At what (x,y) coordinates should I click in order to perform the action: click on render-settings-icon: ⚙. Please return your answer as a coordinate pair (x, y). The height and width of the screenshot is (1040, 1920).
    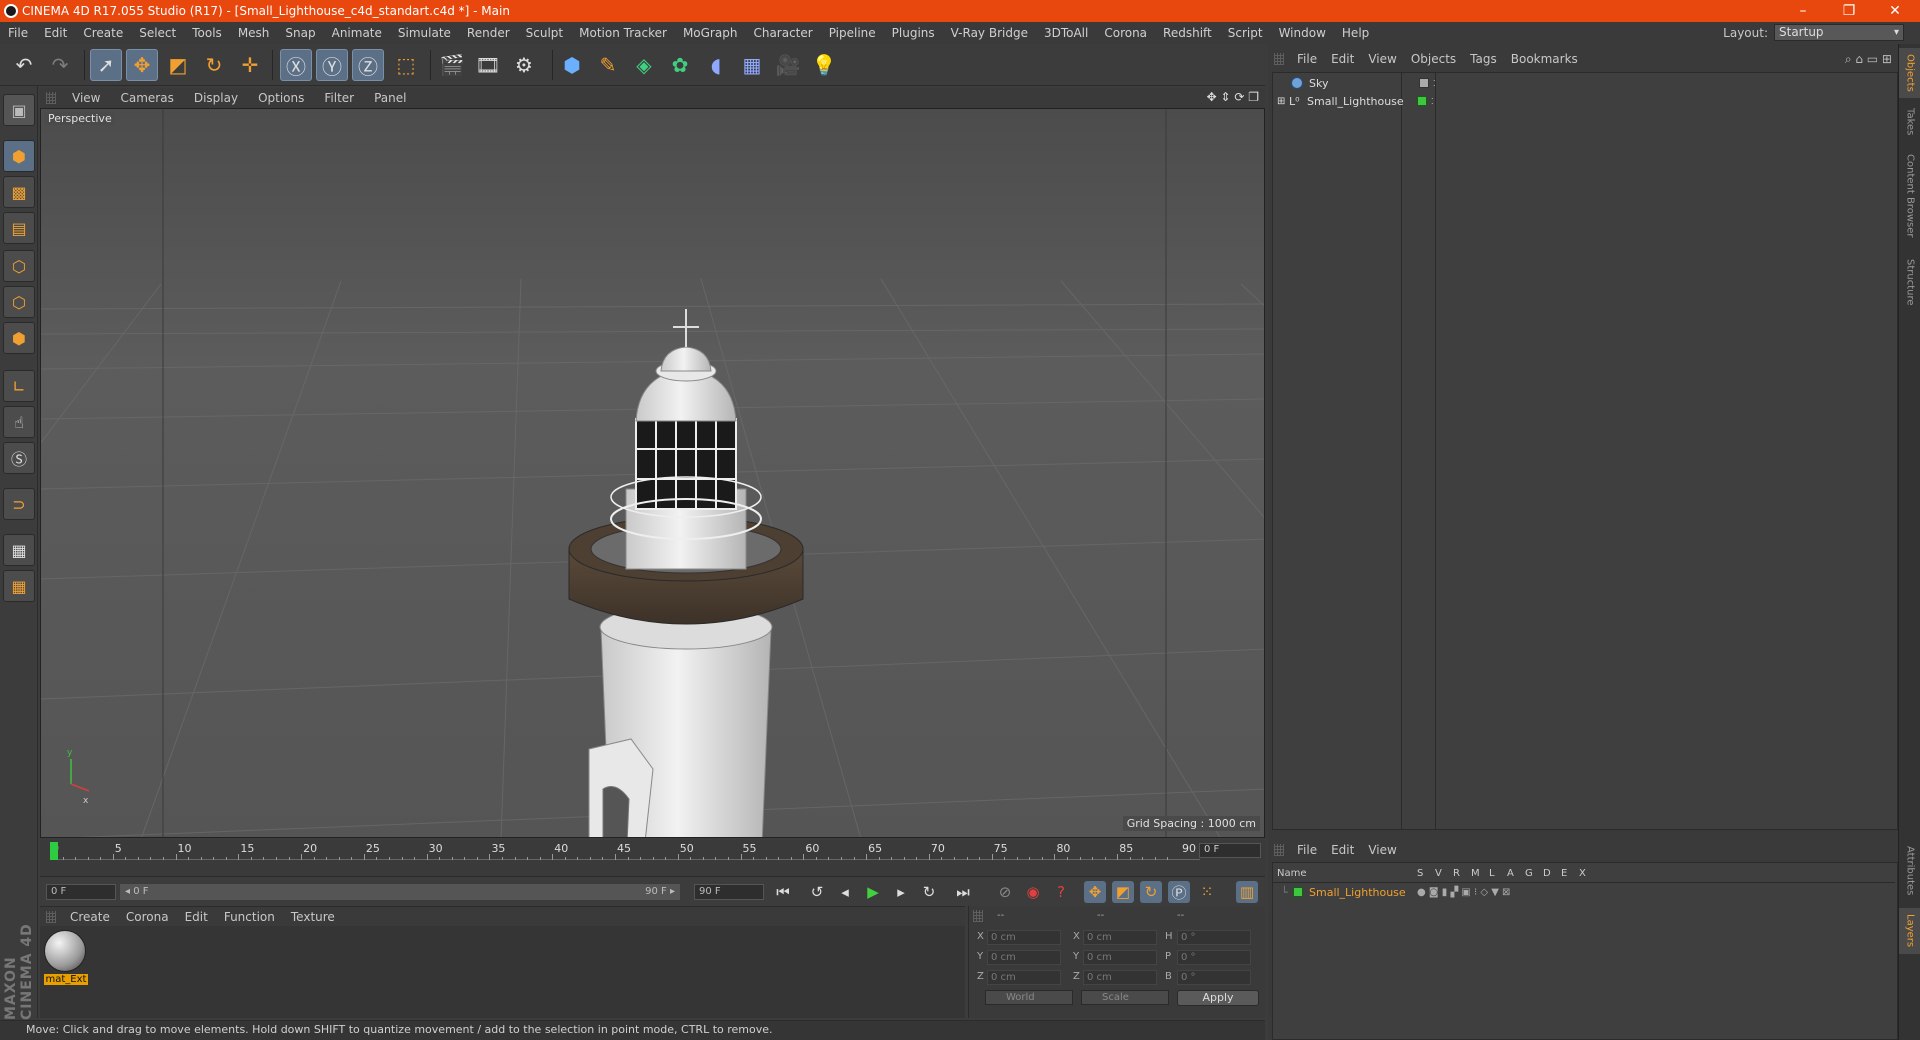
    Looking at the image, I should click on (524, 65).